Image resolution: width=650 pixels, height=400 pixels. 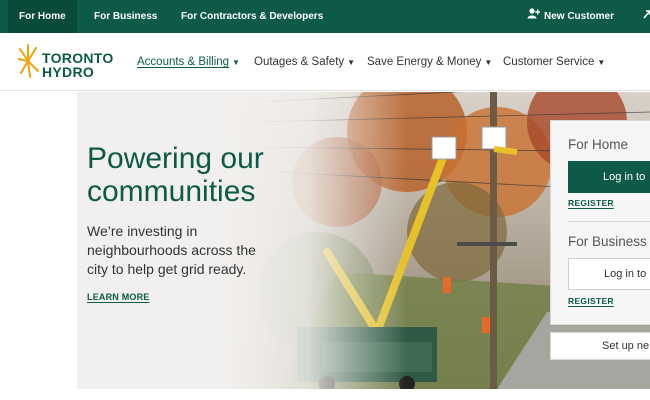 I want to click on logo-text-line2: HYDRO, so click(x=68, y=72).